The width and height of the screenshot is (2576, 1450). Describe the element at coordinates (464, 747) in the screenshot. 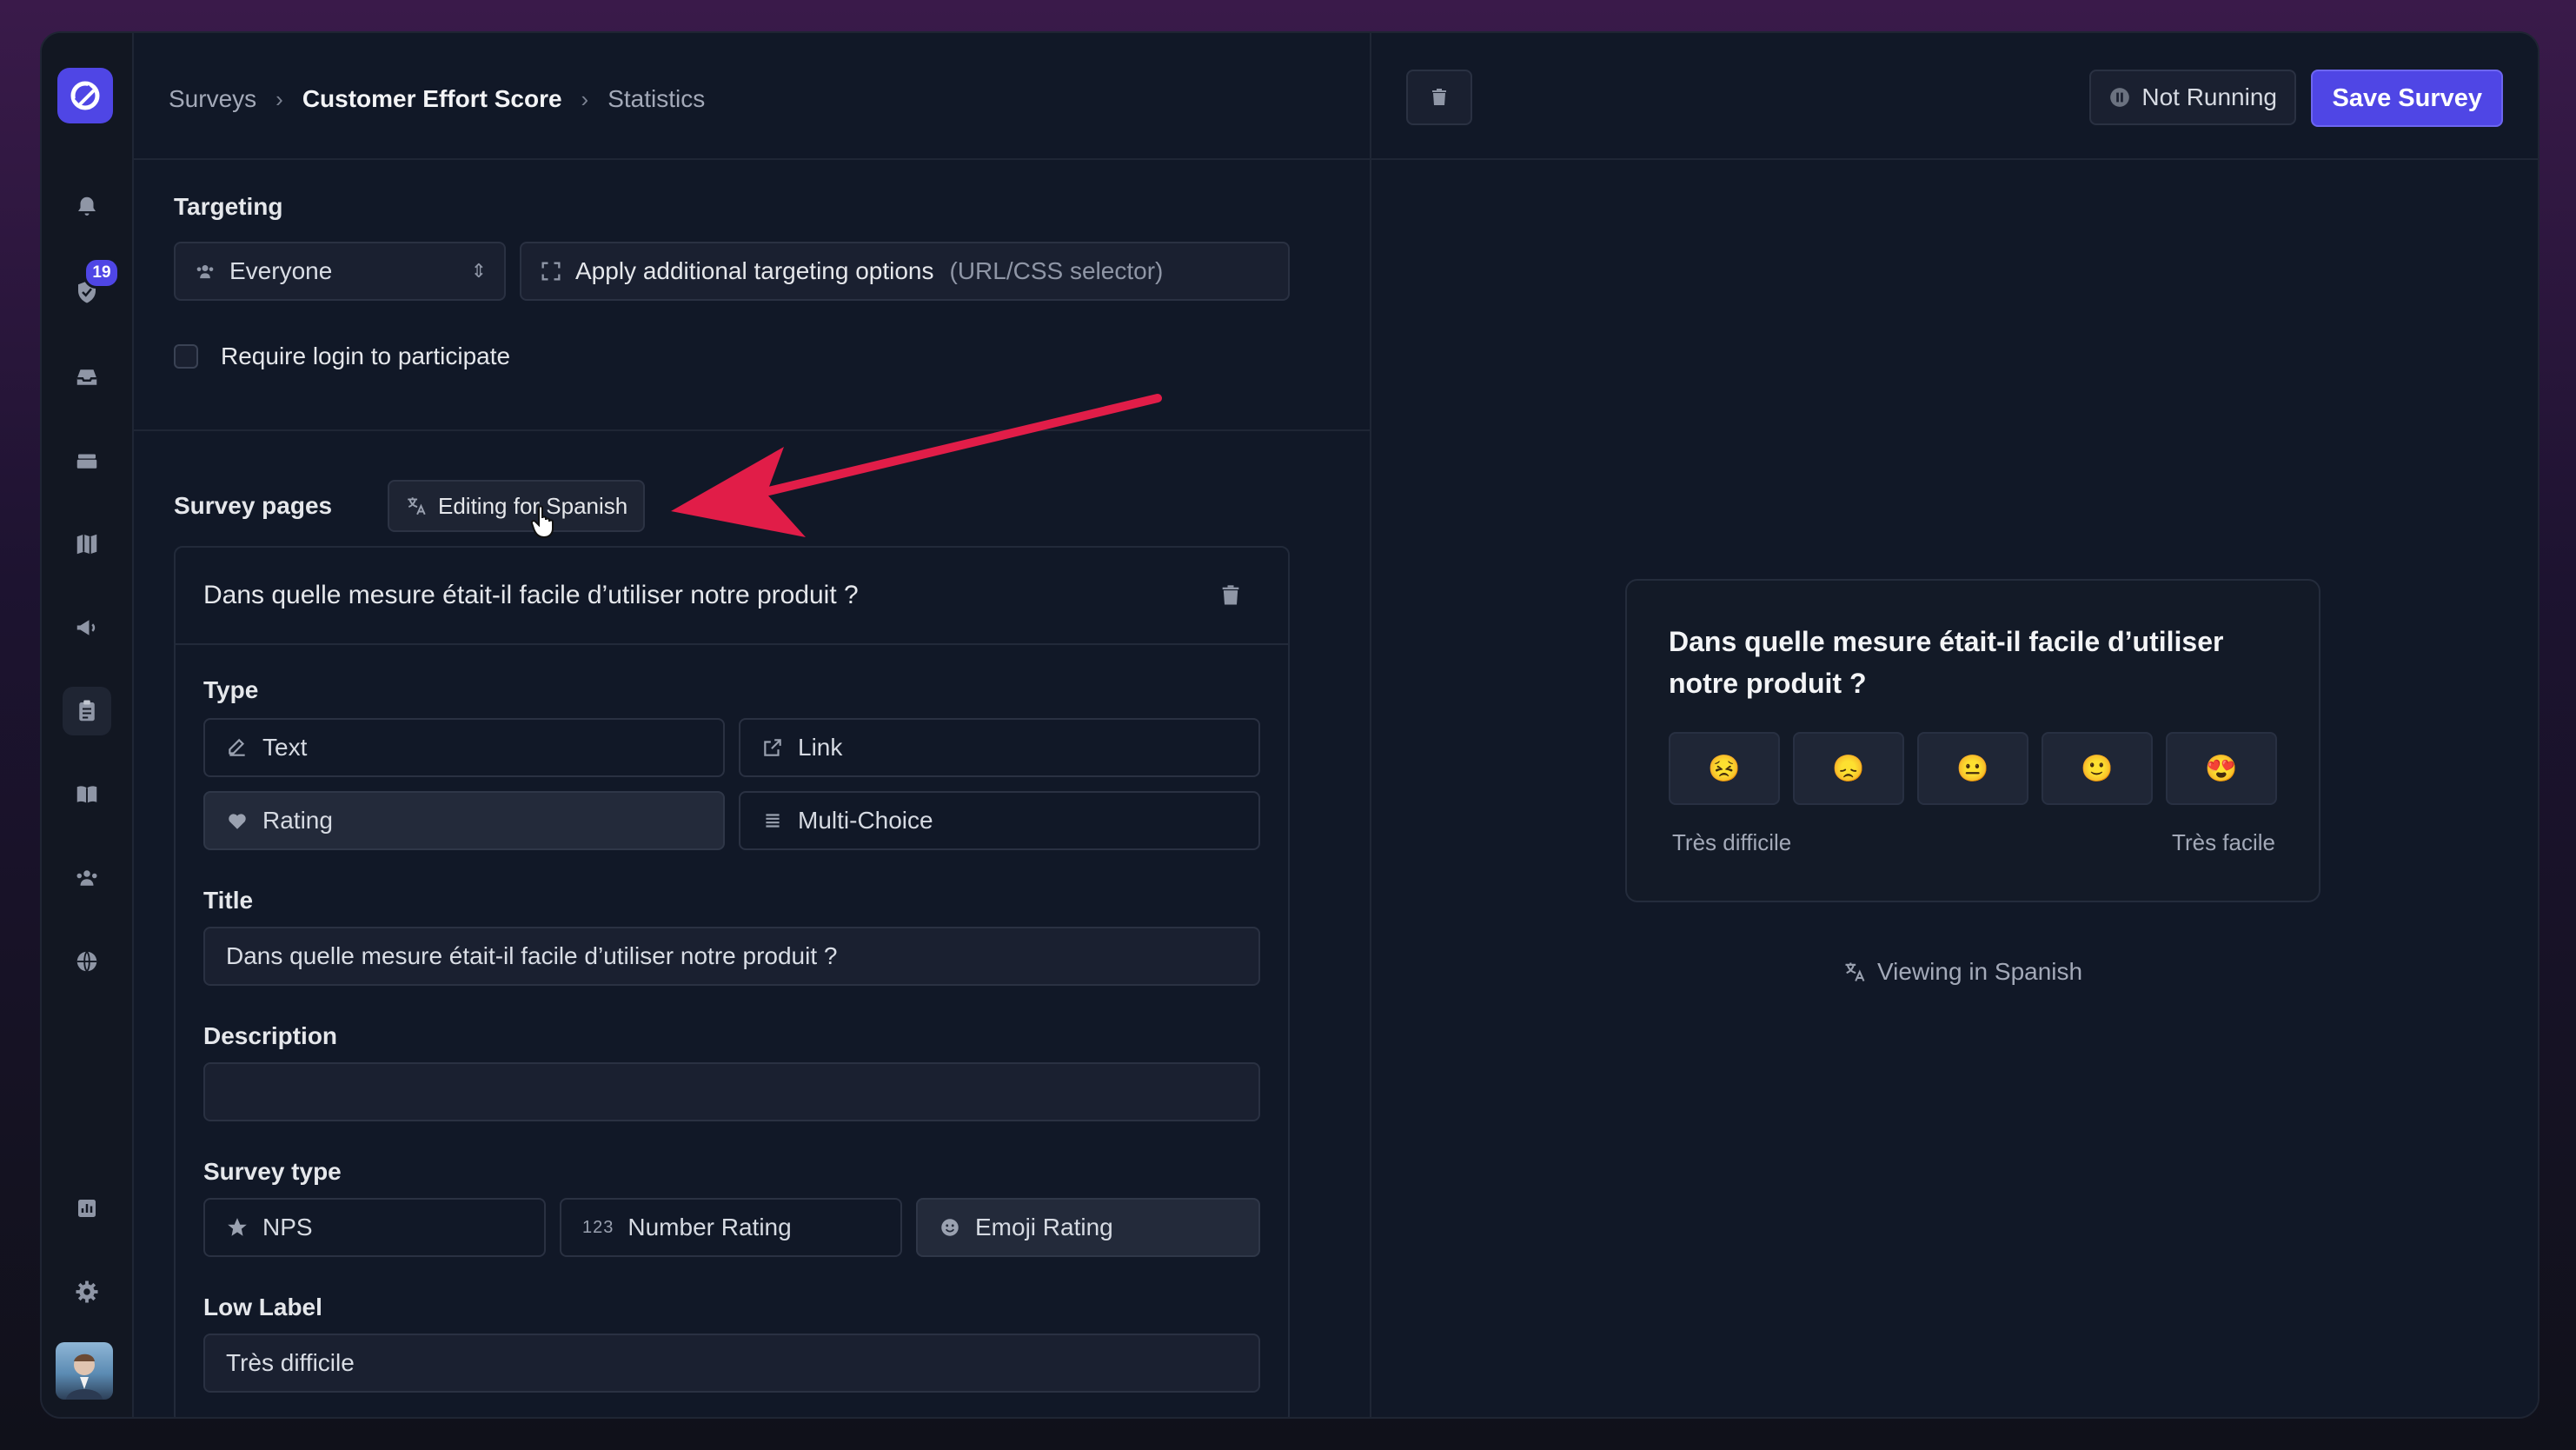

I see `type-text-button: Text` at that location.